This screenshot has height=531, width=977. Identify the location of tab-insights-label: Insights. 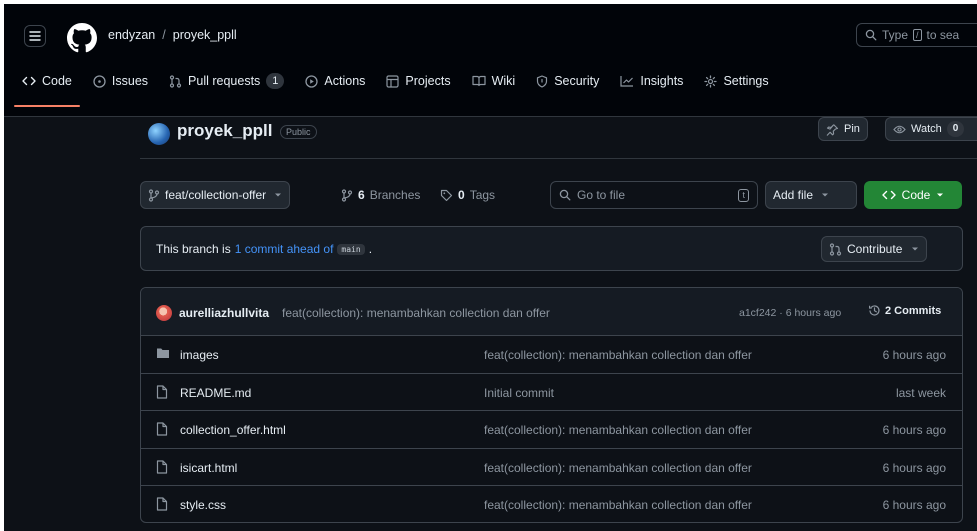
(662, 81).